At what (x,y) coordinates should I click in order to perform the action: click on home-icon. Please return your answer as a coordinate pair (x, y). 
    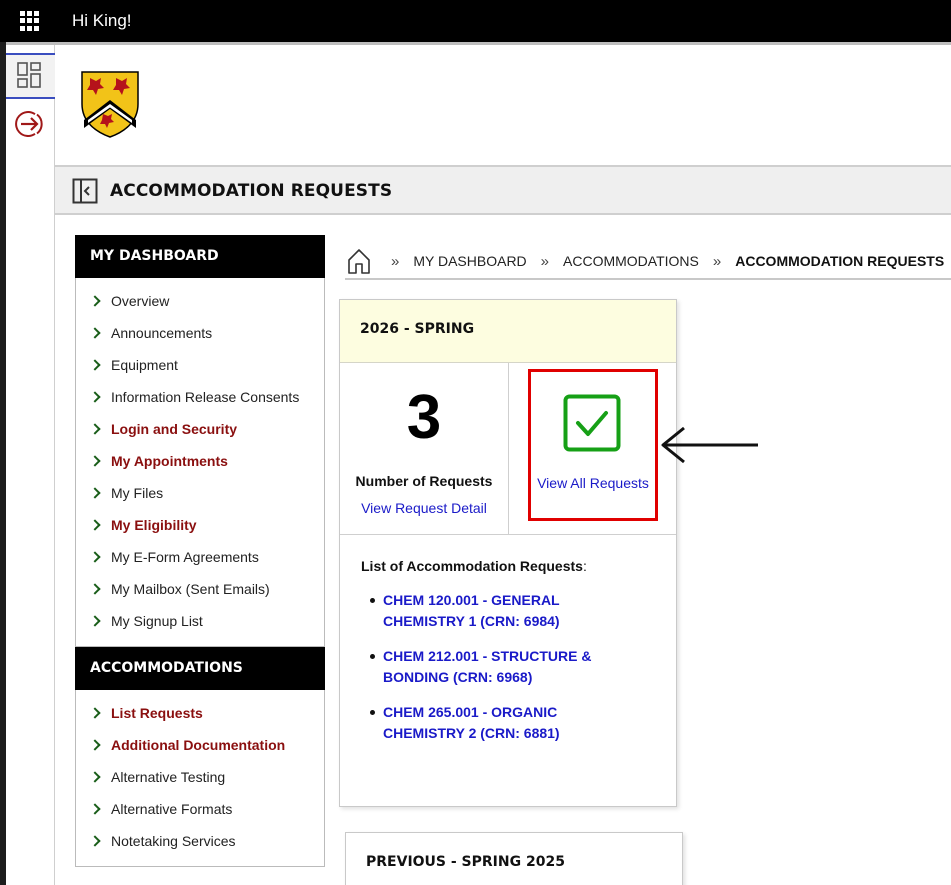
    Looking at the image, I should click on (359, 261).